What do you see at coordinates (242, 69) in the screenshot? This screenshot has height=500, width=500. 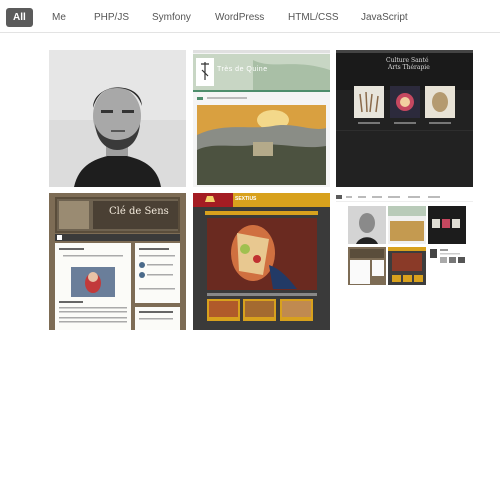 I see `site-title: Très de Quine` at bounding box center [242, 69].